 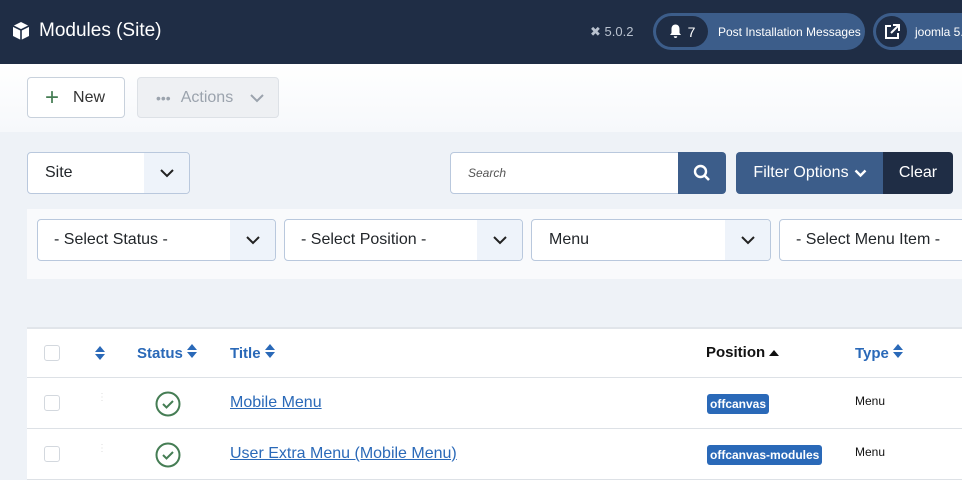 I want to click on sort-asc-icon, so click(x=774, y=353).